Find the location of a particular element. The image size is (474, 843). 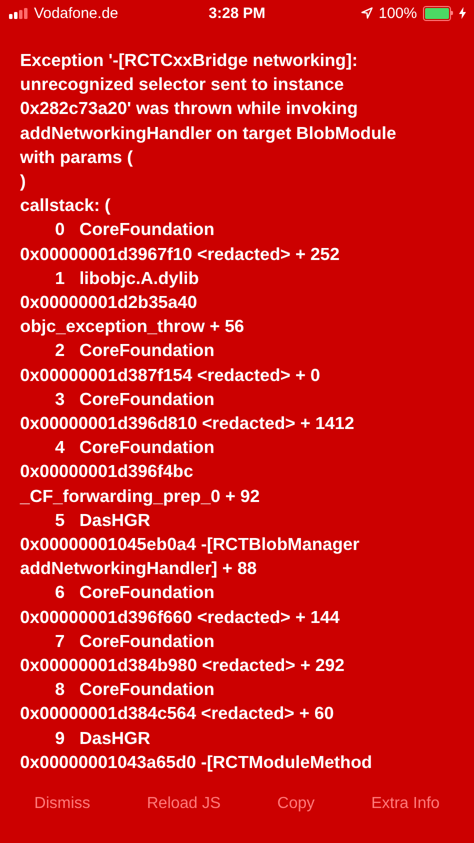

stack-frame-address: _CF_forwarding_prep_0 + 92 is located at coordinates (140, 496).